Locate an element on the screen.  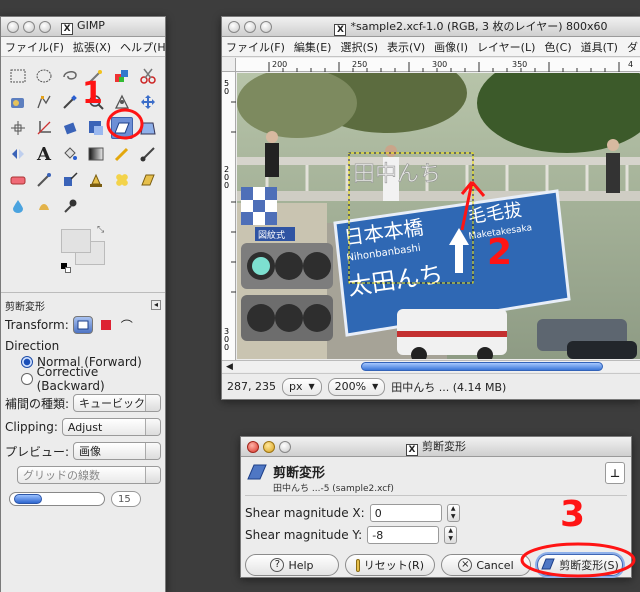
rect-select-icon is located at coordinates (18, 76).